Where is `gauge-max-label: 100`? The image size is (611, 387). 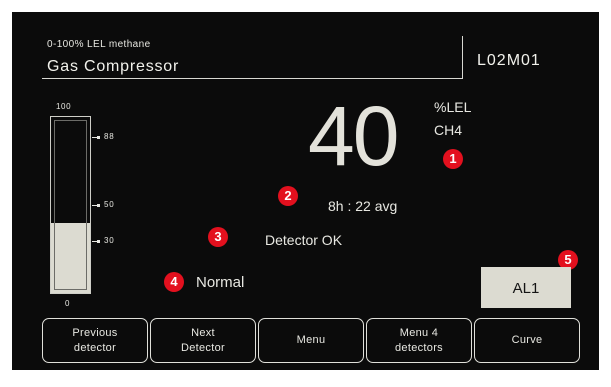 gauge-max-label: 100 is located at coordinates (64, 106).